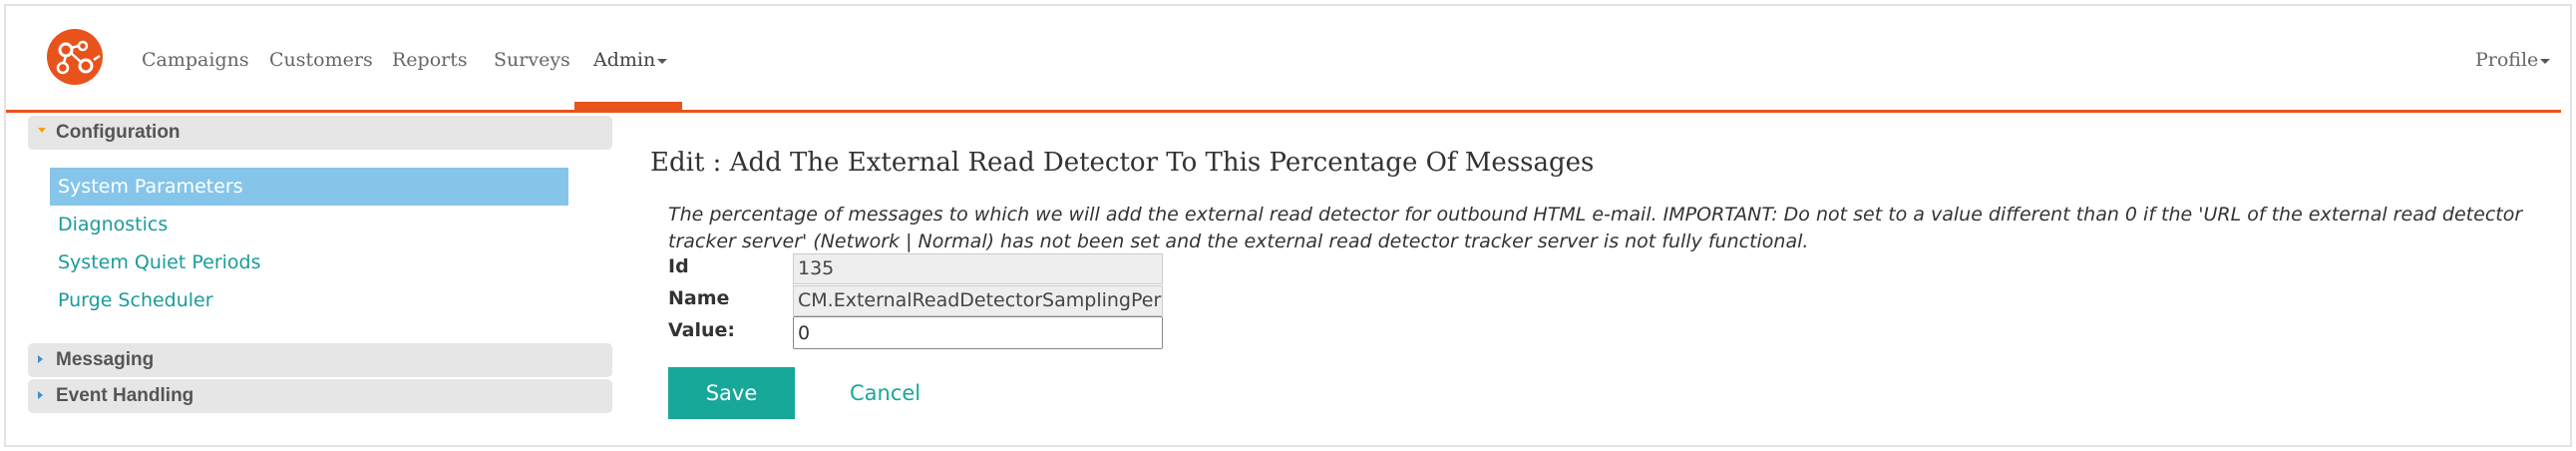 This screenshot has height=451, width=2576. Describe the element at coordinates (309, 300) in the screenshot. I see `sidebar-item-purge-scheduler: Purge Scheduler` at that location.